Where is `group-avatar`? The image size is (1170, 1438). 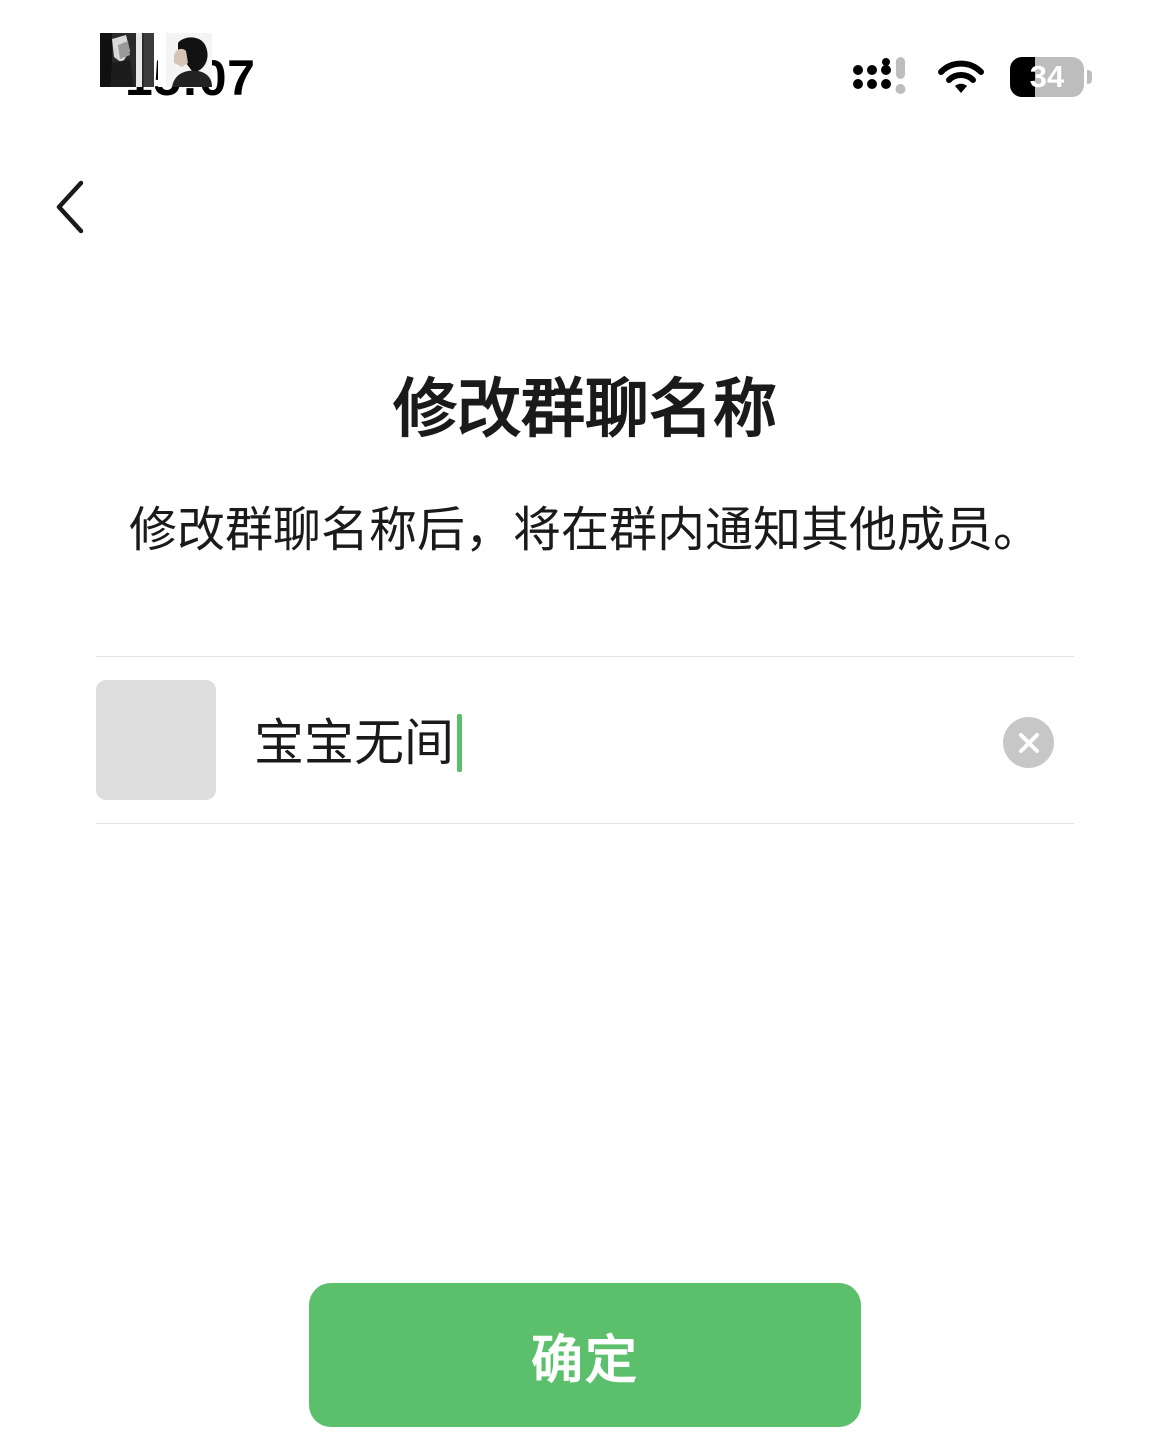
group-avatar is located at coordinates (156, 740).